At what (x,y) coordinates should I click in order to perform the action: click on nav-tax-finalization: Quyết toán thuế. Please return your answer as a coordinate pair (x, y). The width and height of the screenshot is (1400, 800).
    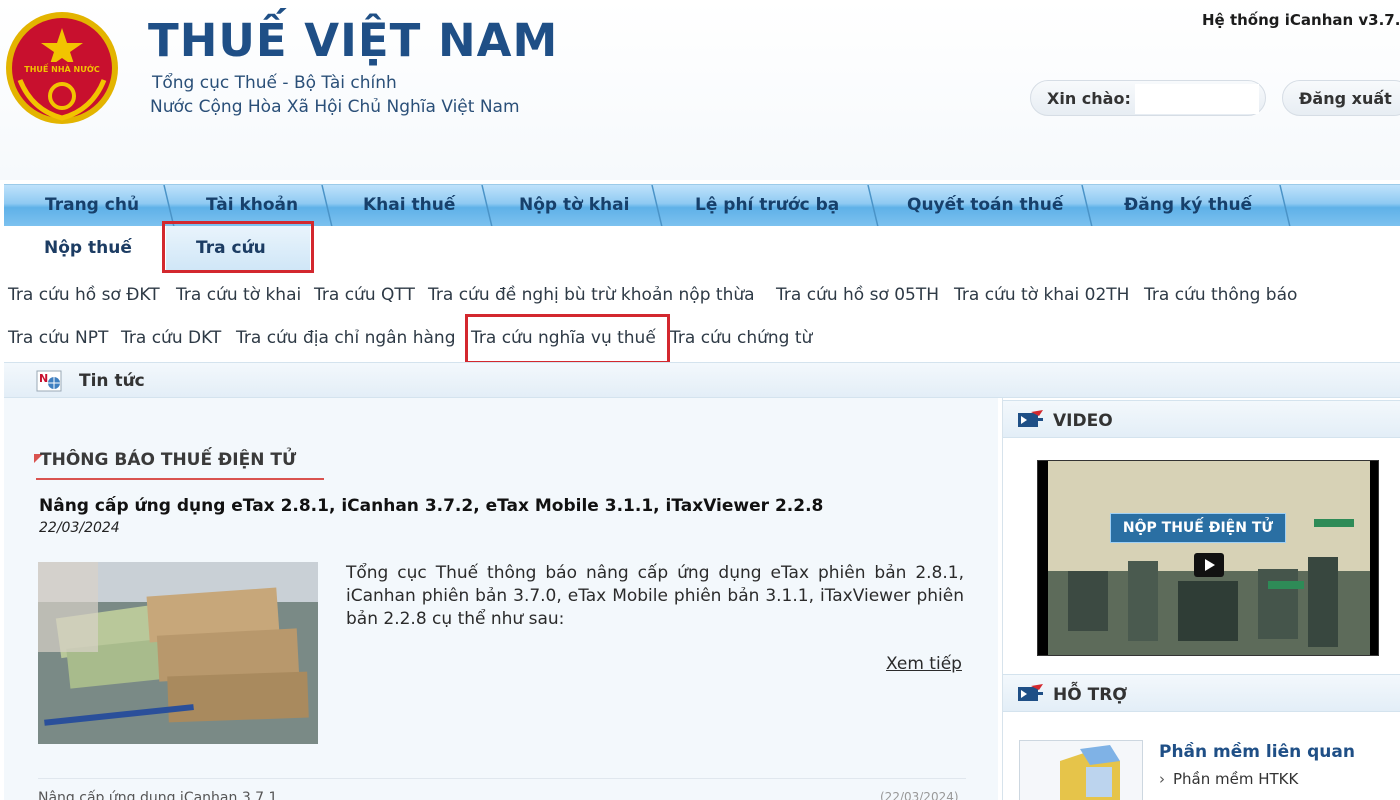
    Looking at the image, I should click on (985, 206).